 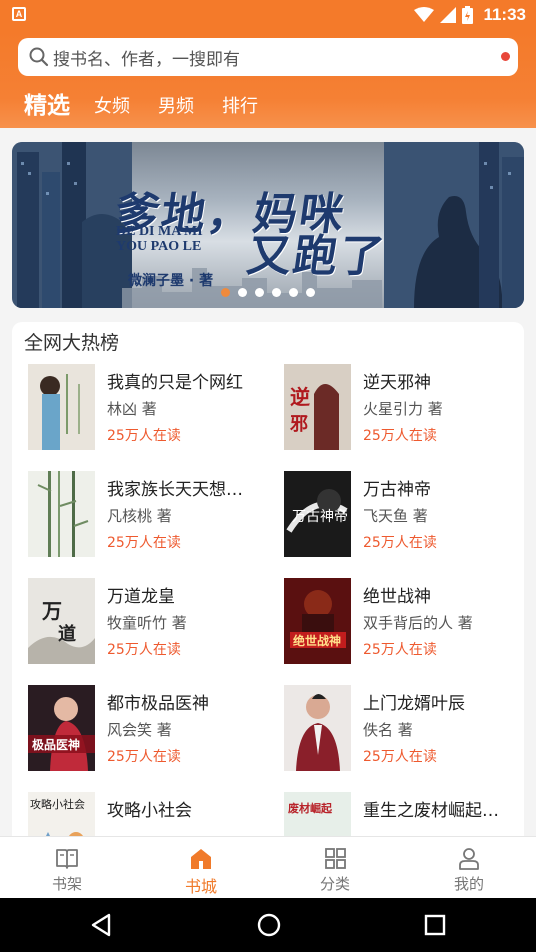 What do you see at coordinates (158, 704) in the screenshot?
I see `book-title: 都市极品医神` at bounding box center [158, 704].